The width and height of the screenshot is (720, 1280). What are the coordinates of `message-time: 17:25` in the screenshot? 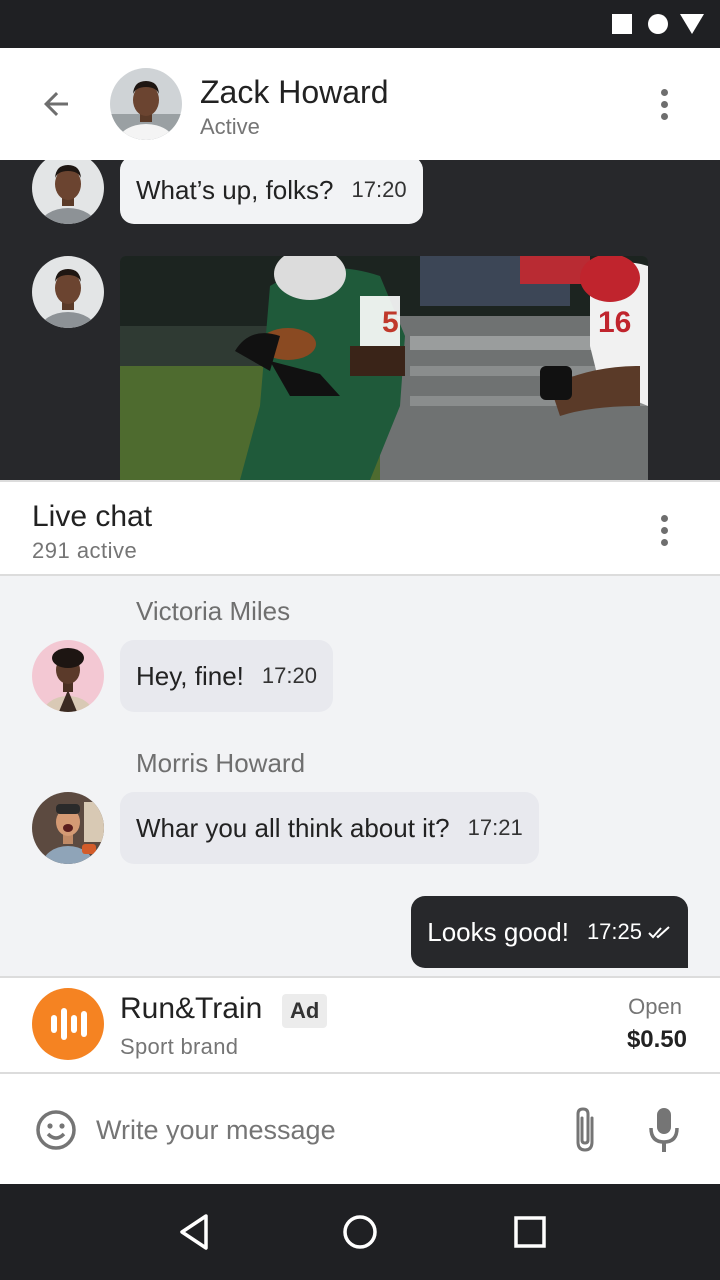 It's located at (614, 931).